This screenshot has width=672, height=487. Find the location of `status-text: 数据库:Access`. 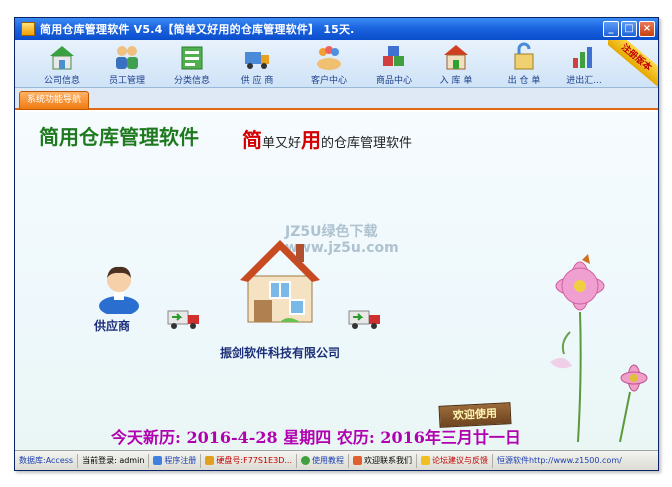

status-text: 数据库:Access is located at coordinates (46, 460).